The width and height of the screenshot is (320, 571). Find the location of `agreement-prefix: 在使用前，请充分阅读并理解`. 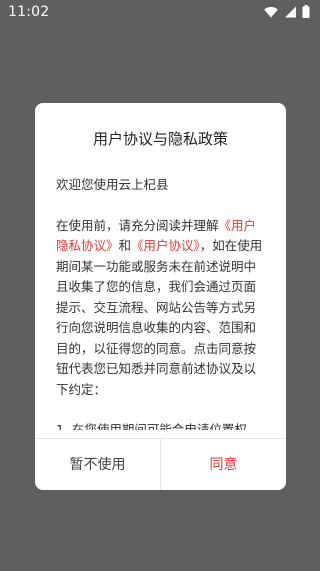

agreement-prefix: 在使用前，请充分阅读并理解 is located at coordinates (137, 225).